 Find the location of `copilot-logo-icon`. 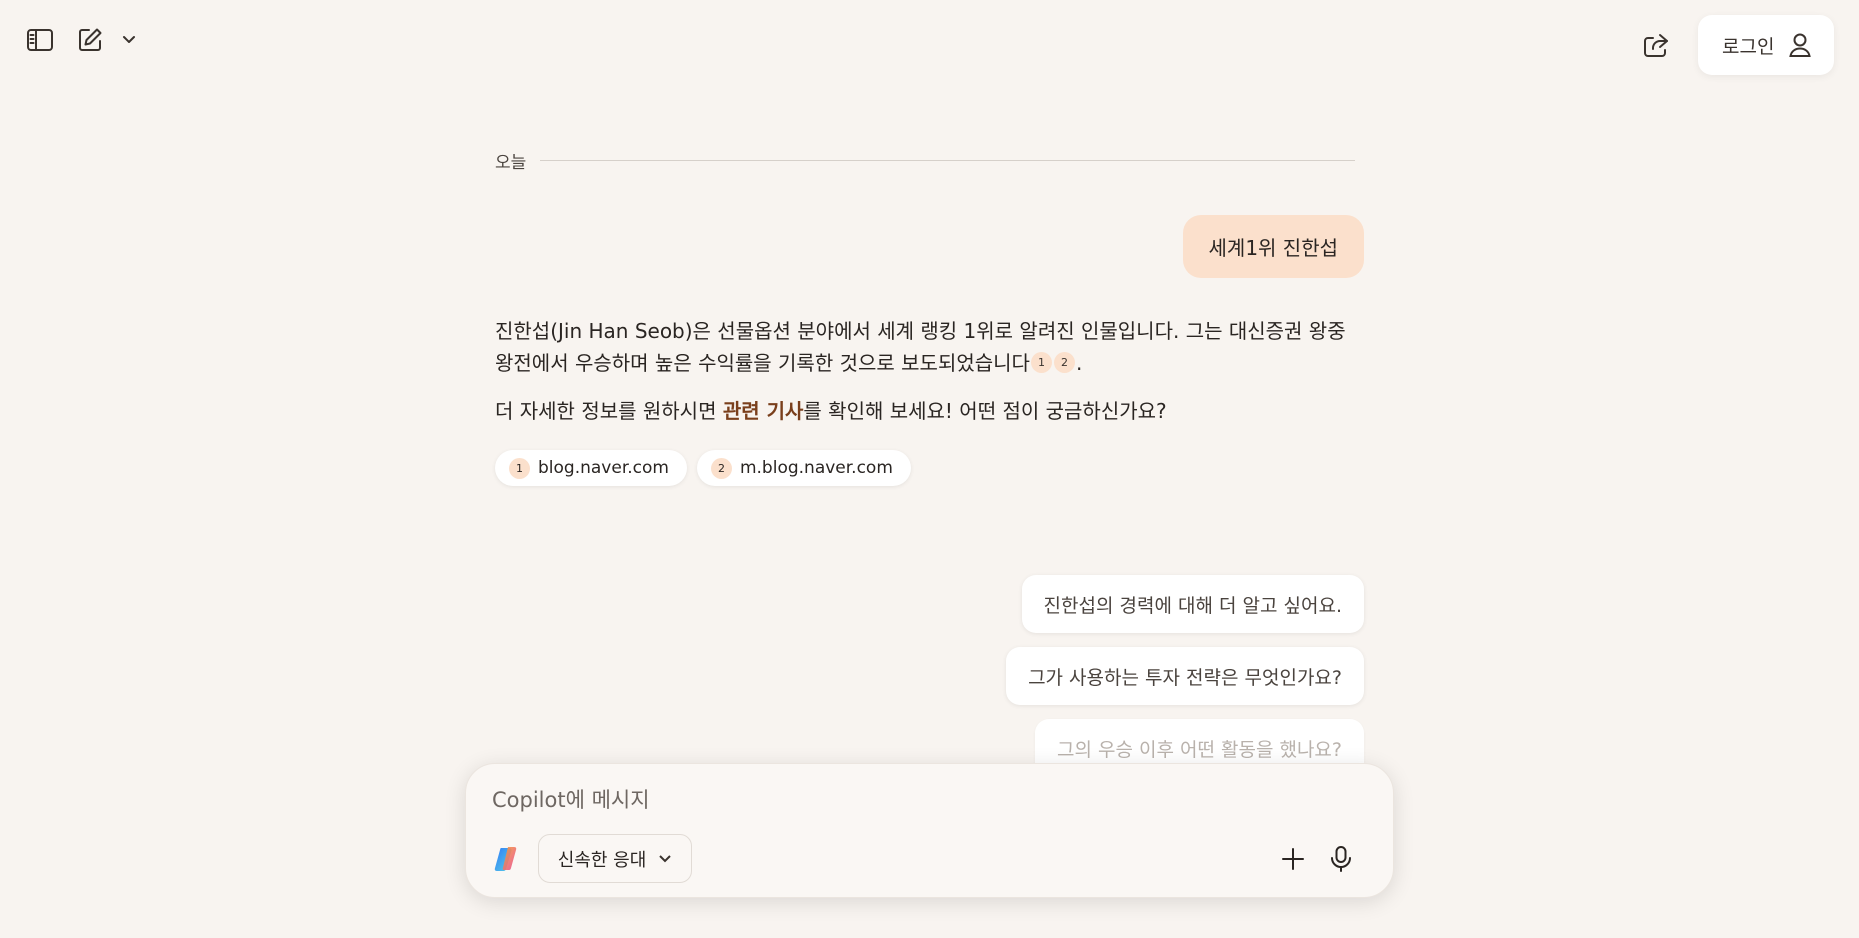

copilot-logo-icon is located at coordinates (505, 859).